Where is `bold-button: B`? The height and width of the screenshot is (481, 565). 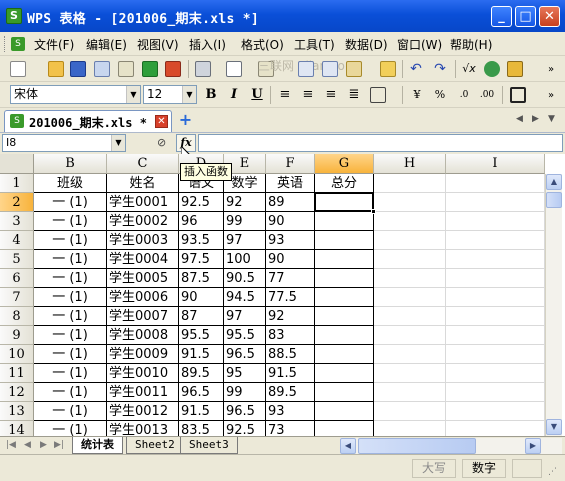
bold-button: B is located at coordinates (211, 95).